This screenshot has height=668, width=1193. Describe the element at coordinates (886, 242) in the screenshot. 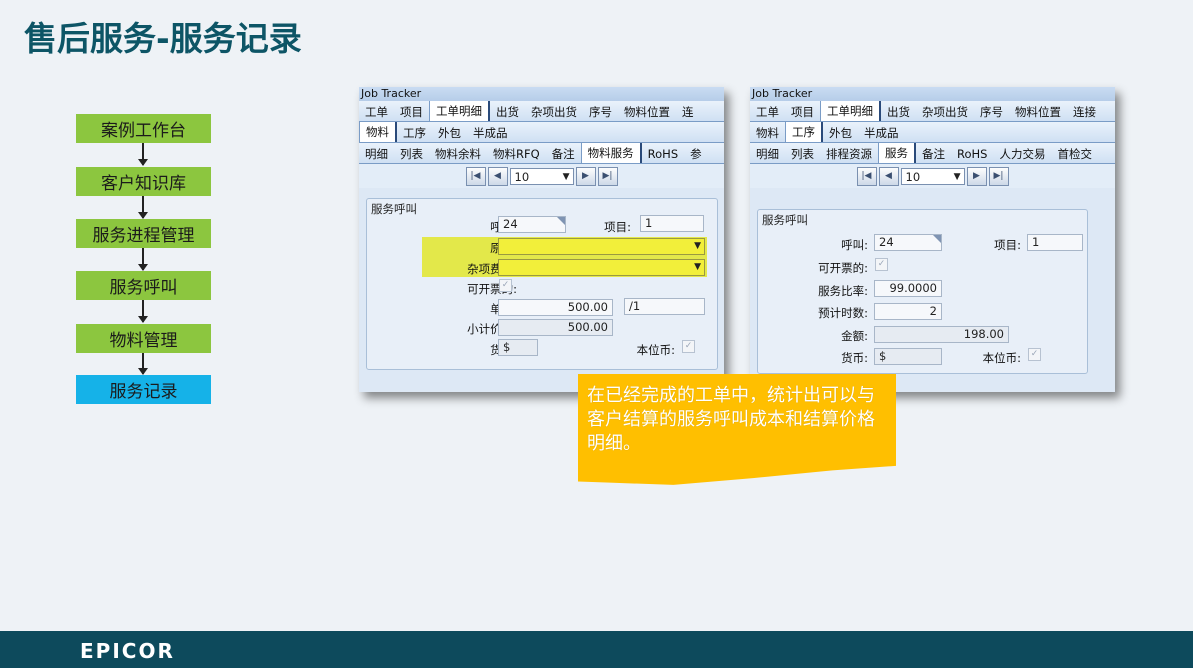

I see `call-value: 24` at that location.